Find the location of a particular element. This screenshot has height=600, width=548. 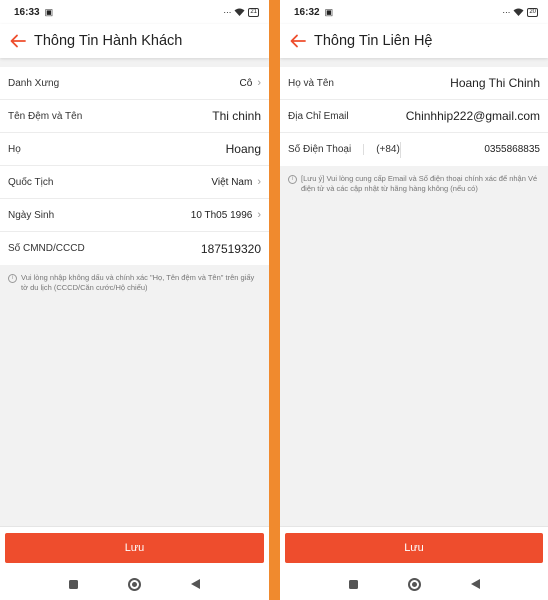

field-value: Việt Nam is located at coordinates (232, 182).